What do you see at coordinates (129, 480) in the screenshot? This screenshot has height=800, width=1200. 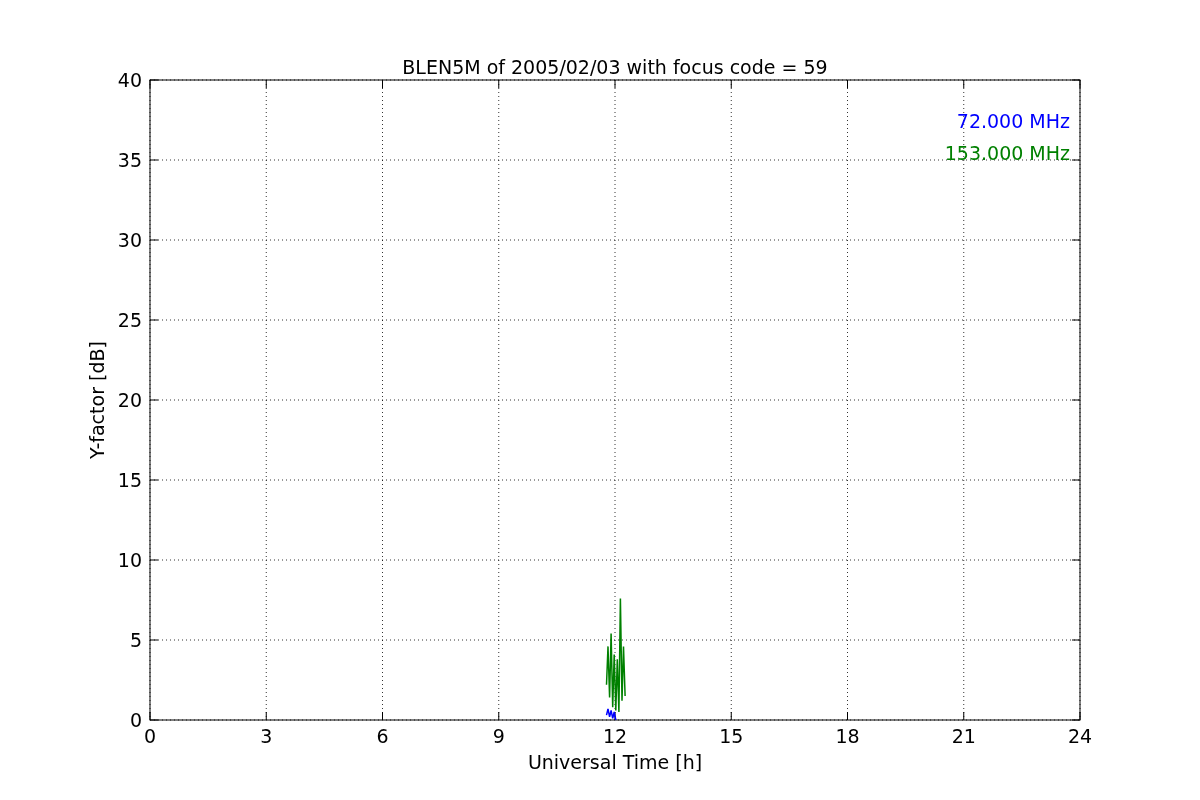 I see `y-tick-label: 15` at bounding box center [129, 480].